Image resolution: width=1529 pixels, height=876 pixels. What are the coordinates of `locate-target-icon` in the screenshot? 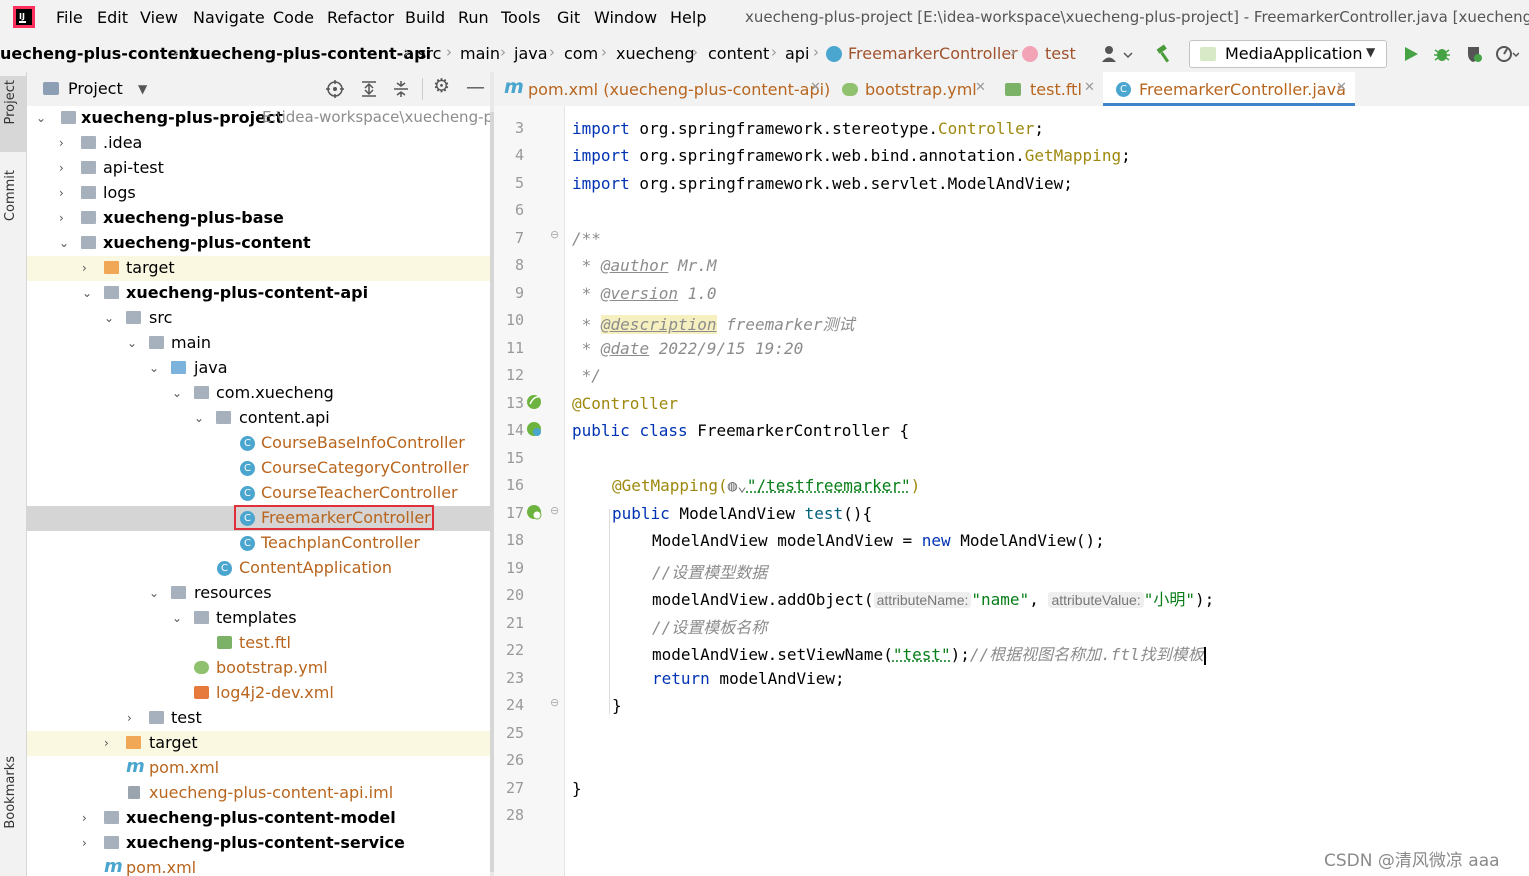 It's located at (335, 89).